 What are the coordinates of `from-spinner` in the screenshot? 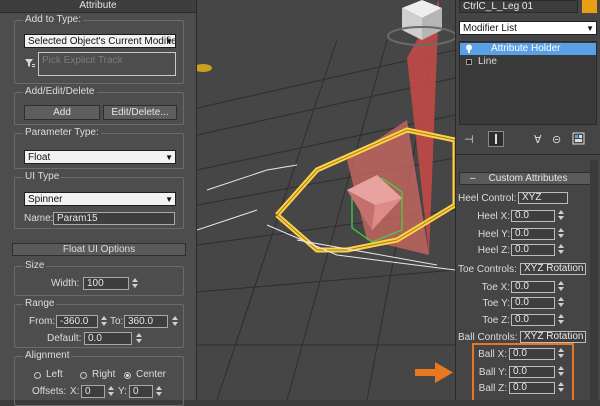 It's located at (103, 321).